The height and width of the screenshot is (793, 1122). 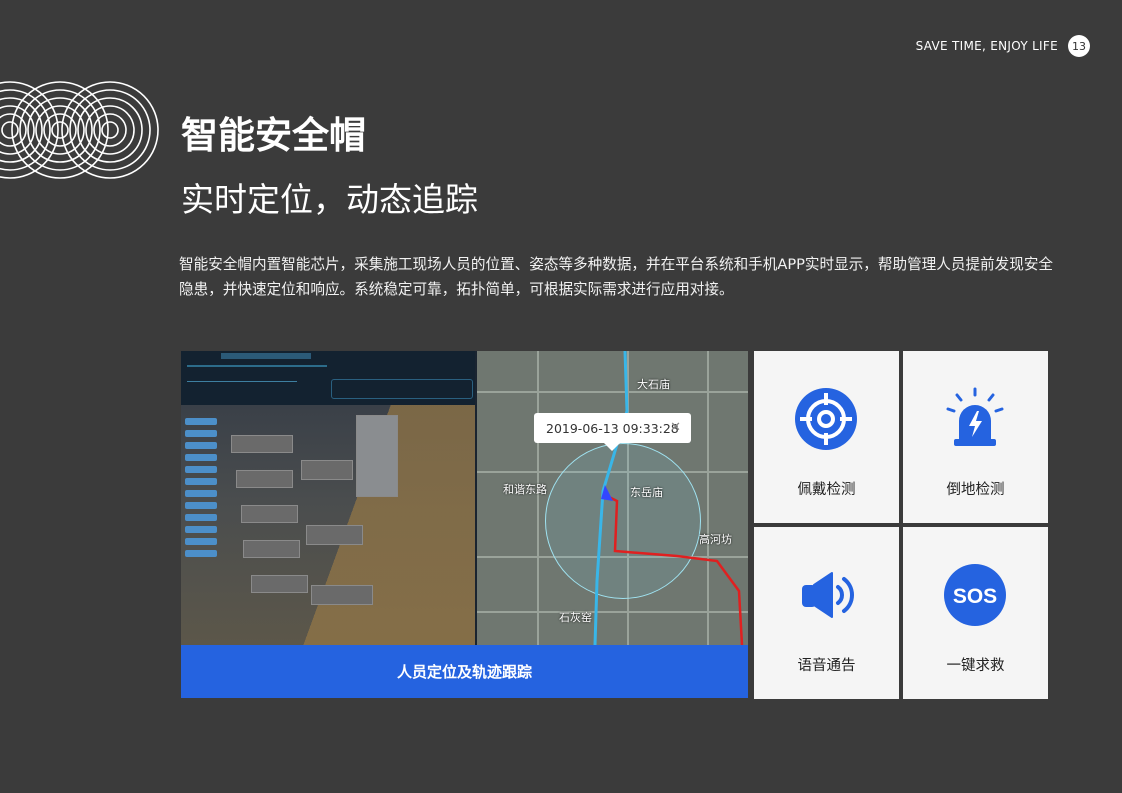 I want to click on timestamp-popup: 2019-06-13 09:33:28 ✕, so click(x=612, y=432).